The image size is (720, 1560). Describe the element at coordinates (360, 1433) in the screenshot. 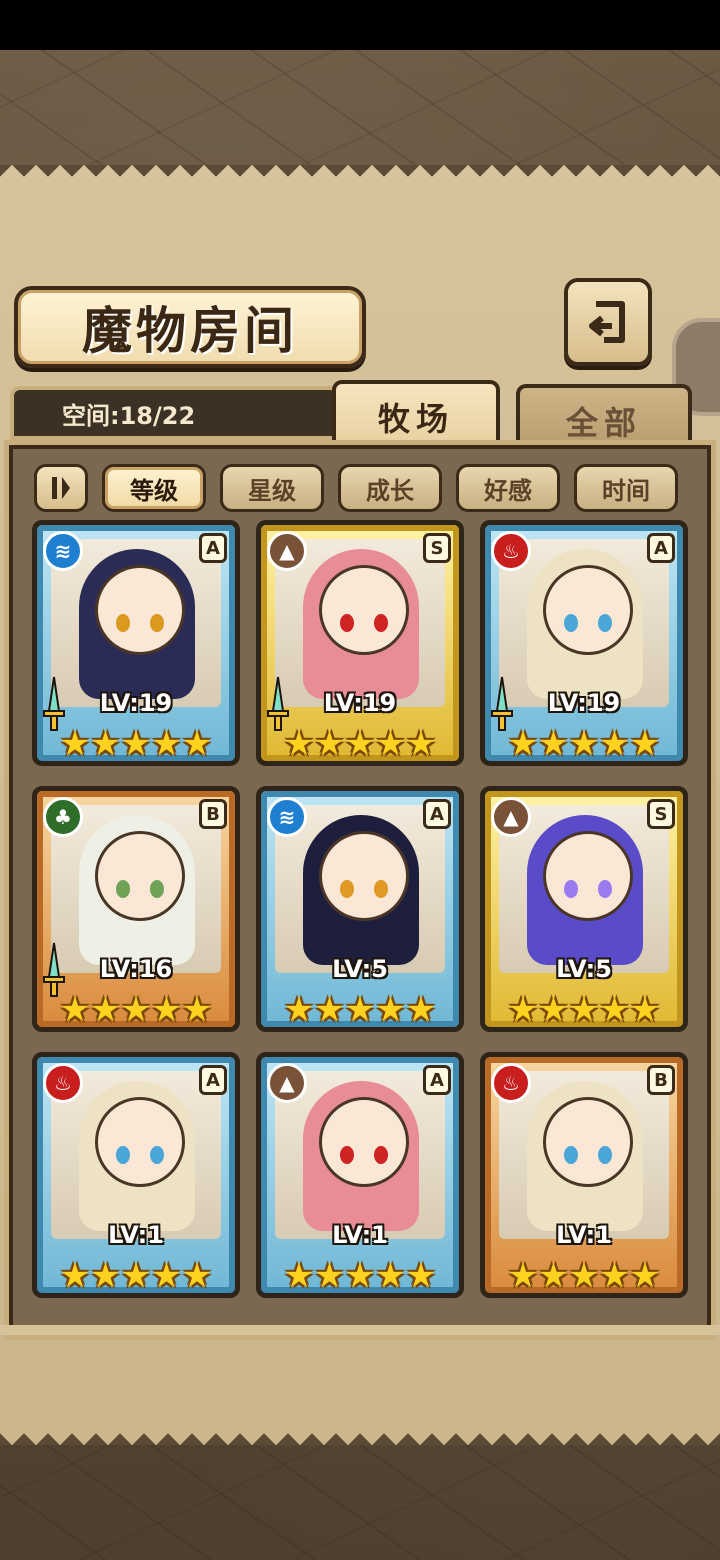

I see `panel-bottom-edge` at that location.